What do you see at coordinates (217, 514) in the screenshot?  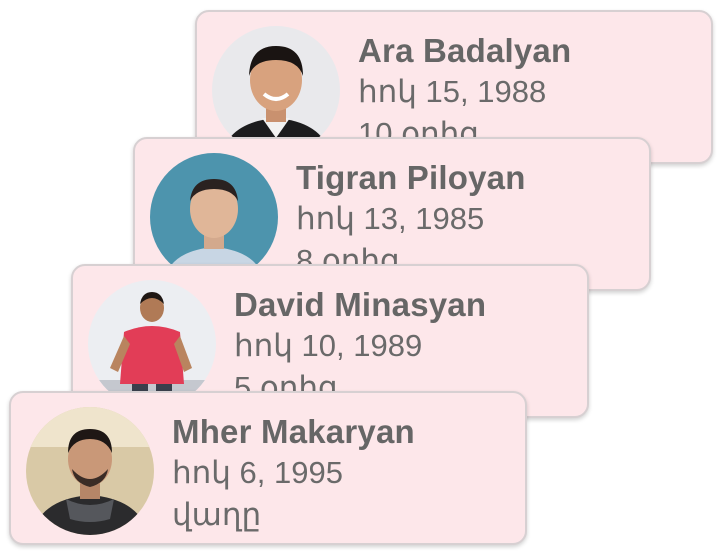 I see `days-until-birthday: վաղը` at bounding box center [217, 514].